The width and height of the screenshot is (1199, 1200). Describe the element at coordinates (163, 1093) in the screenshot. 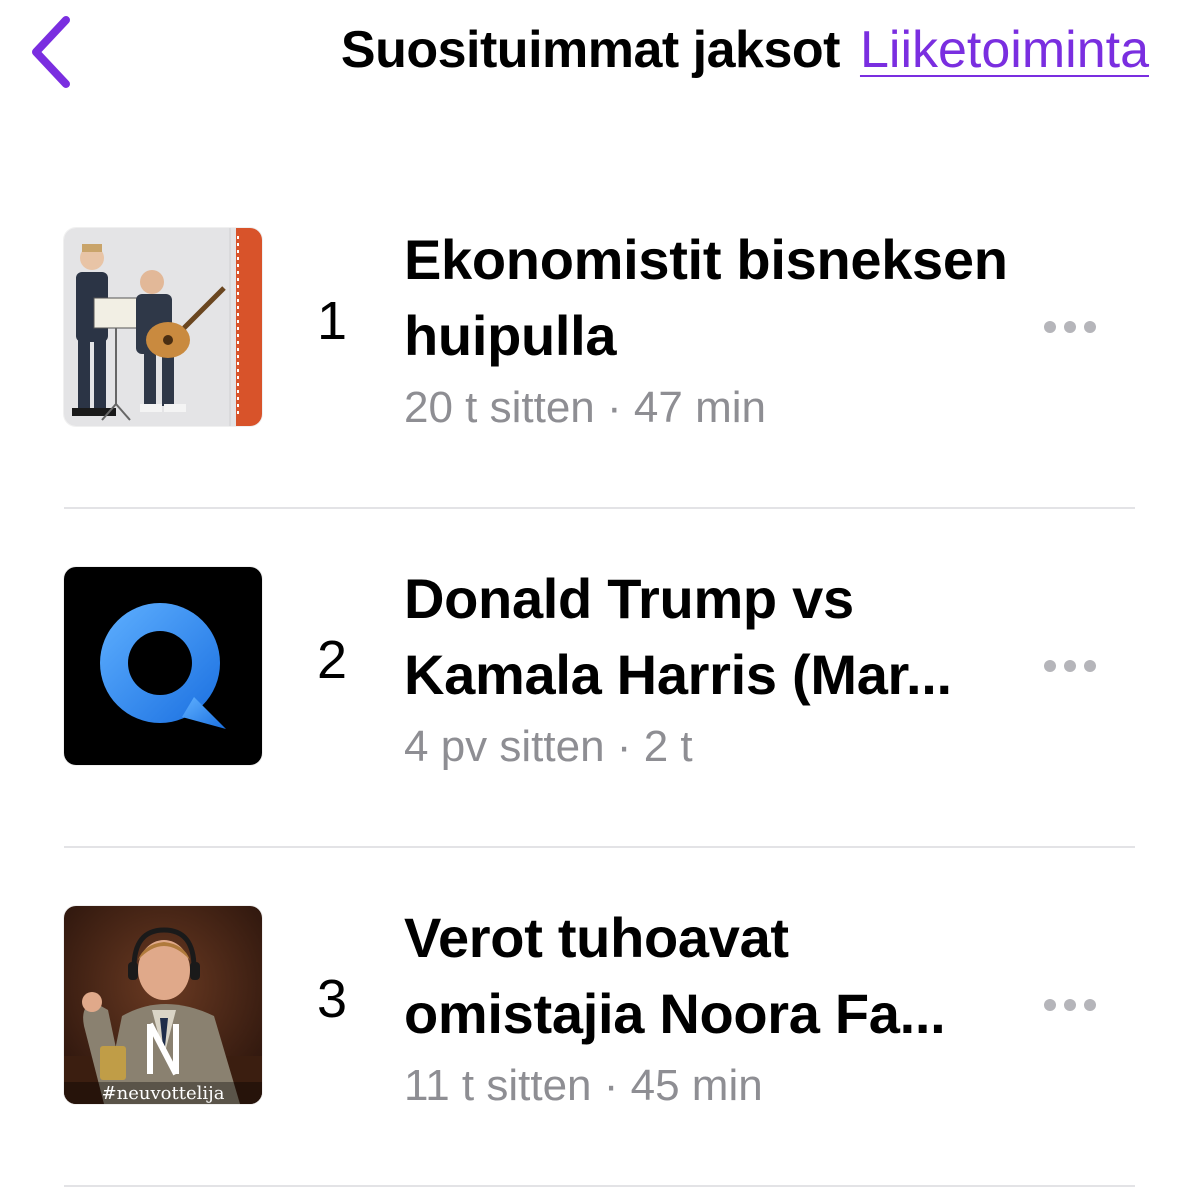

I see `artwork-caption: #neuvottelija` at that location.